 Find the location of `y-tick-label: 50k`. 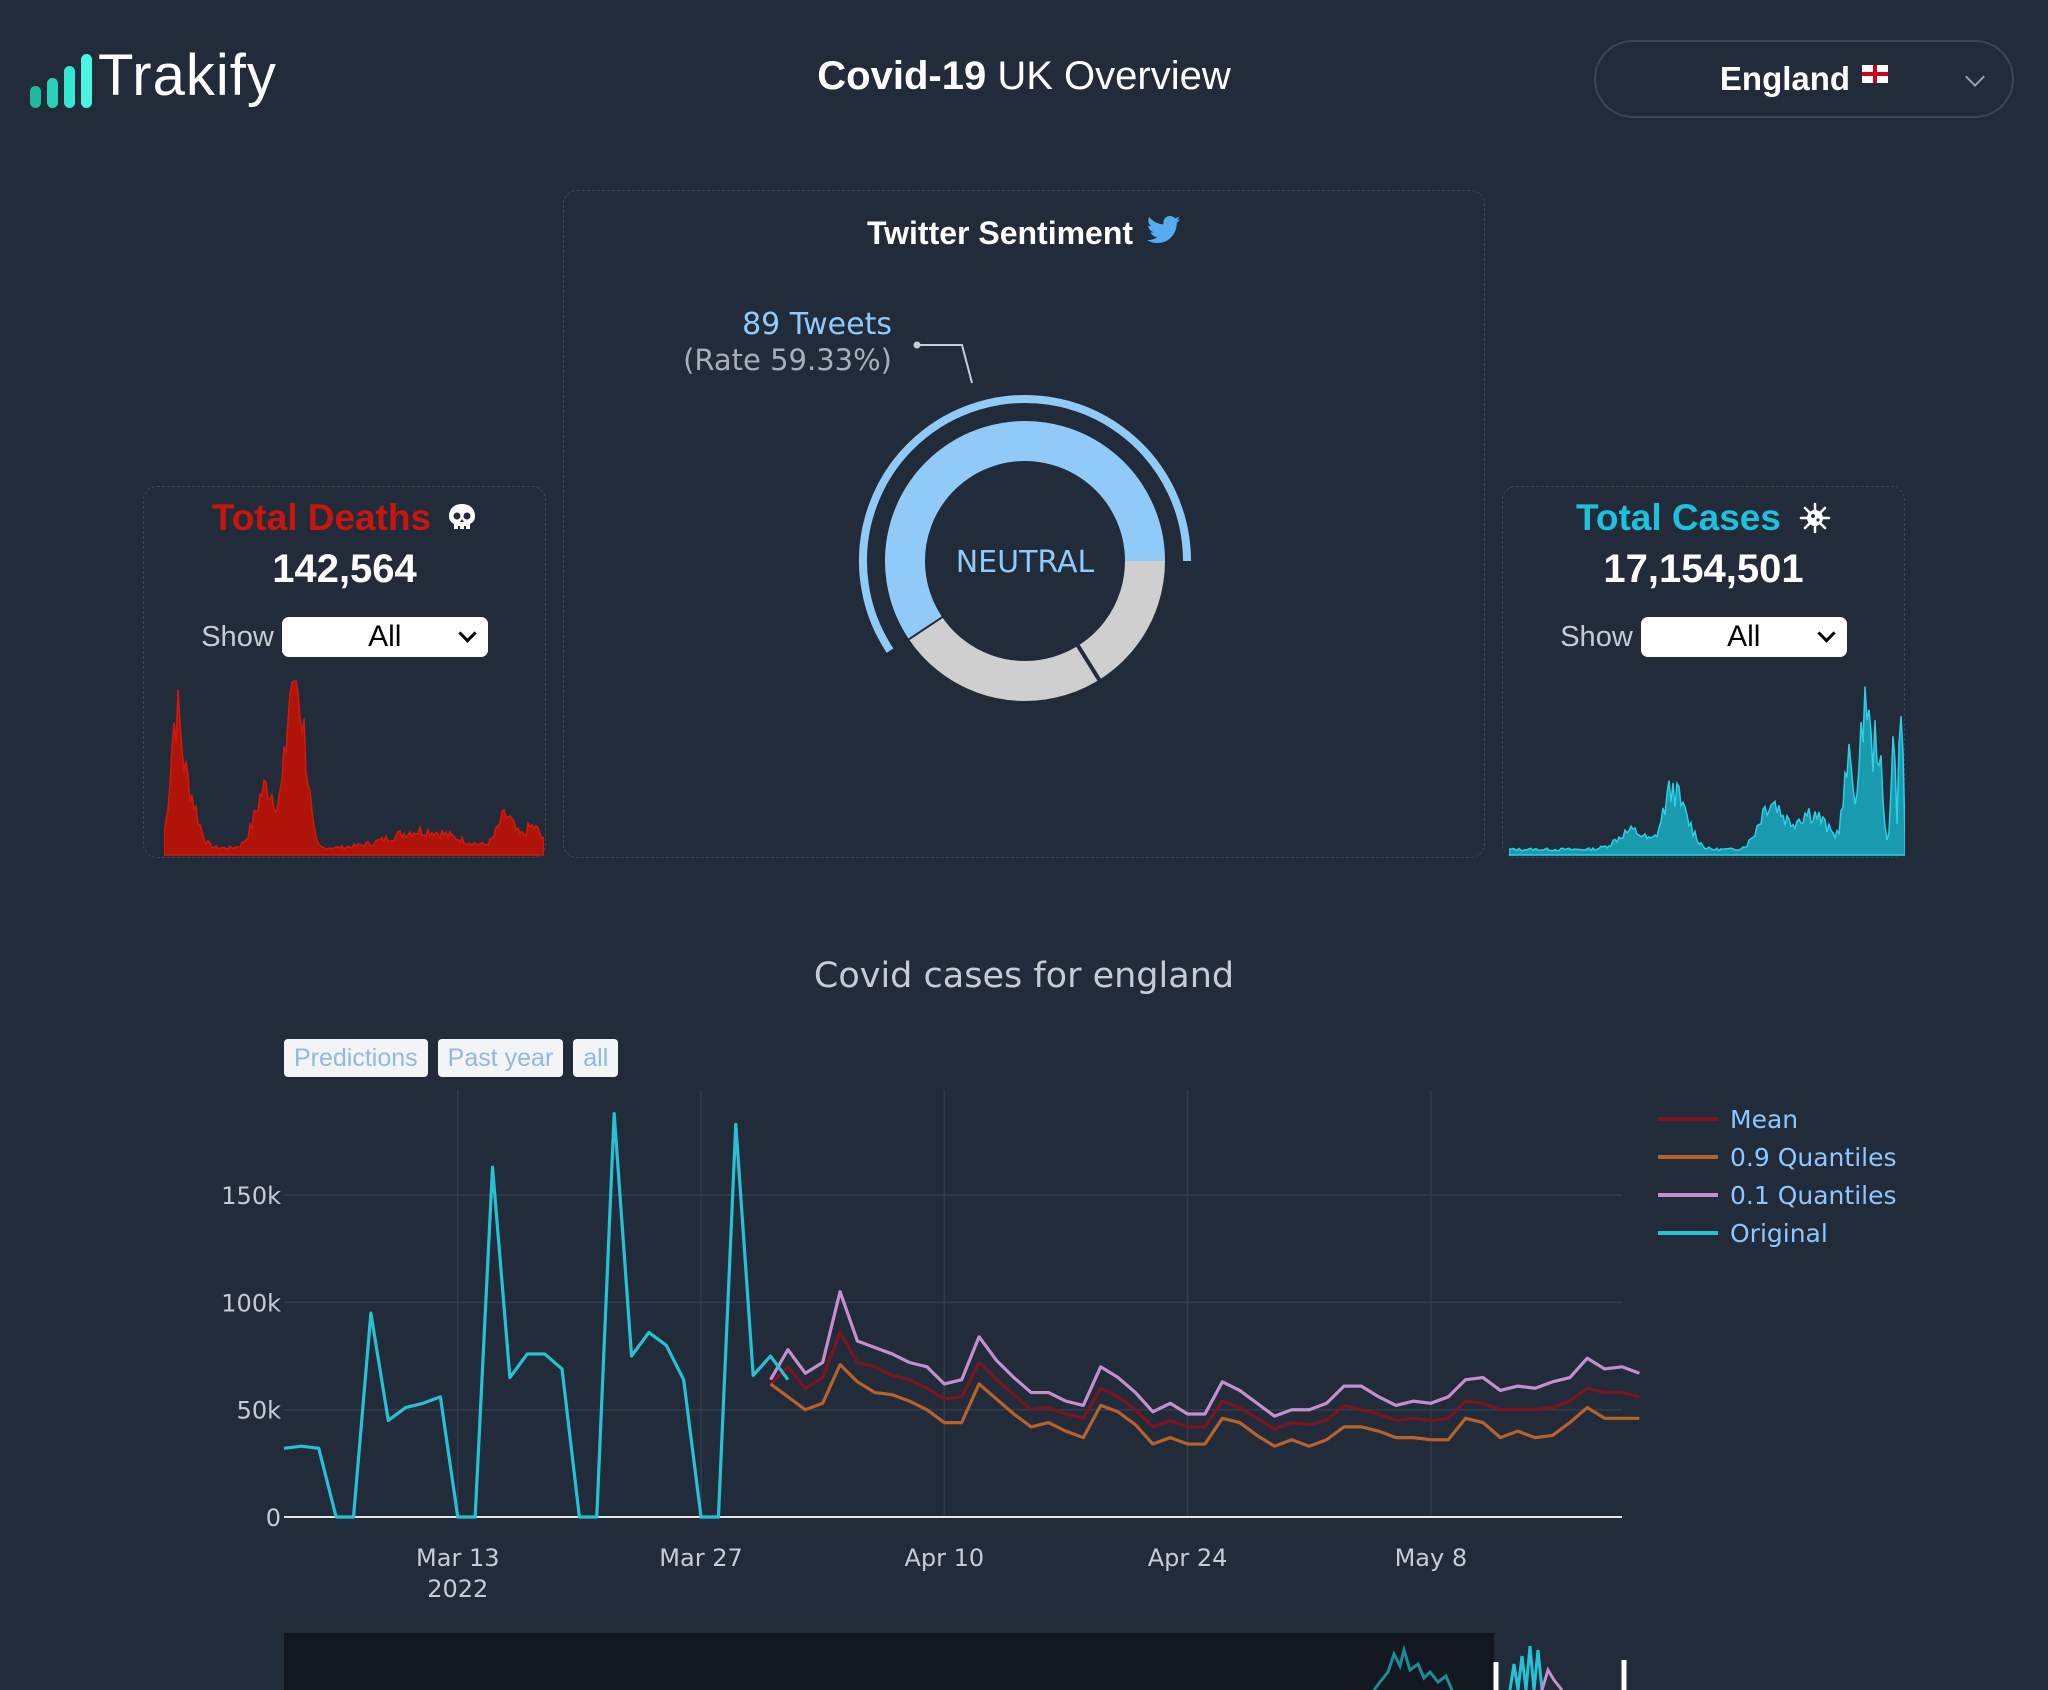

y-tick-label: 50k is located at coordinates (259, 1411).